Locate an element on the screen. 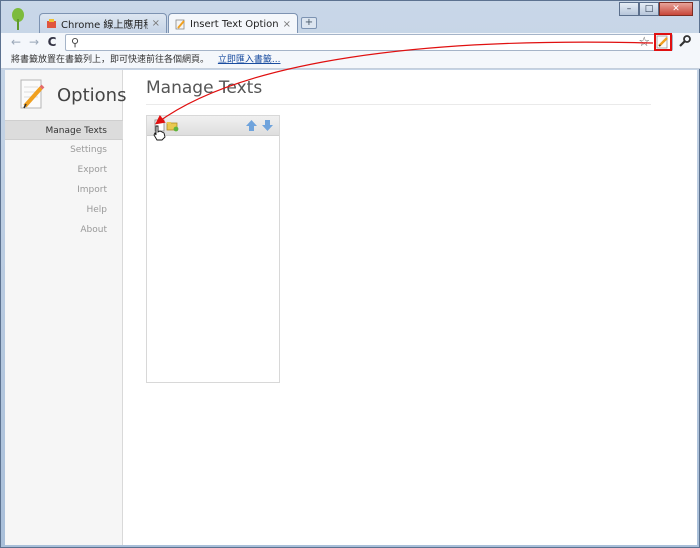  reload-button: C is located at coordinates (52, 42).